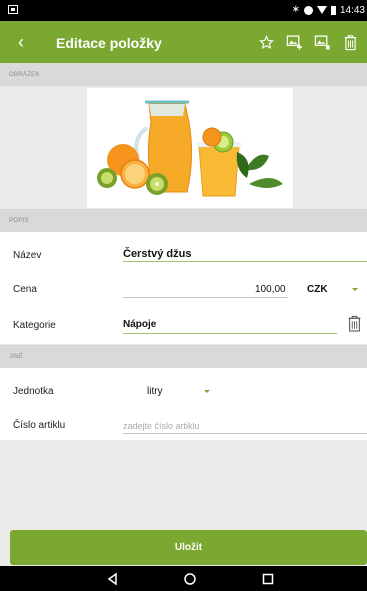 This screenshot has width=367, height=591. Describe the element at coordinates (245, 433) in the screenshot. I see `article-field-underline` at that location.